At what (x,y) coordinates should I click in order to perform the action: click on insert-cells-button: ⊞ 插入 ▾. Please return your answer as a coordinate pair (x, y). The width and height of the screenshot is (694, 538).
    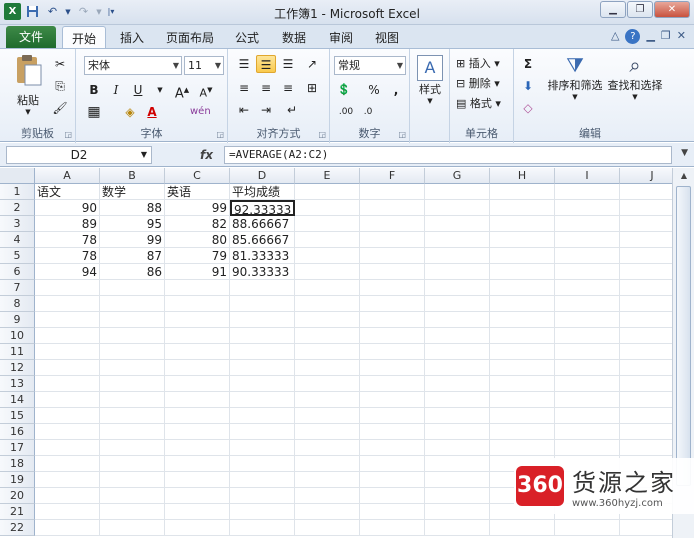
    Looking at the image, I should click on (478, 63).